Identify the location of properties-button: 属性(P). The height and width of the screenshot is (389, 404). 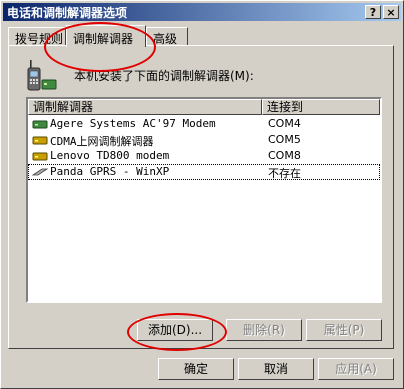
(344, 330).